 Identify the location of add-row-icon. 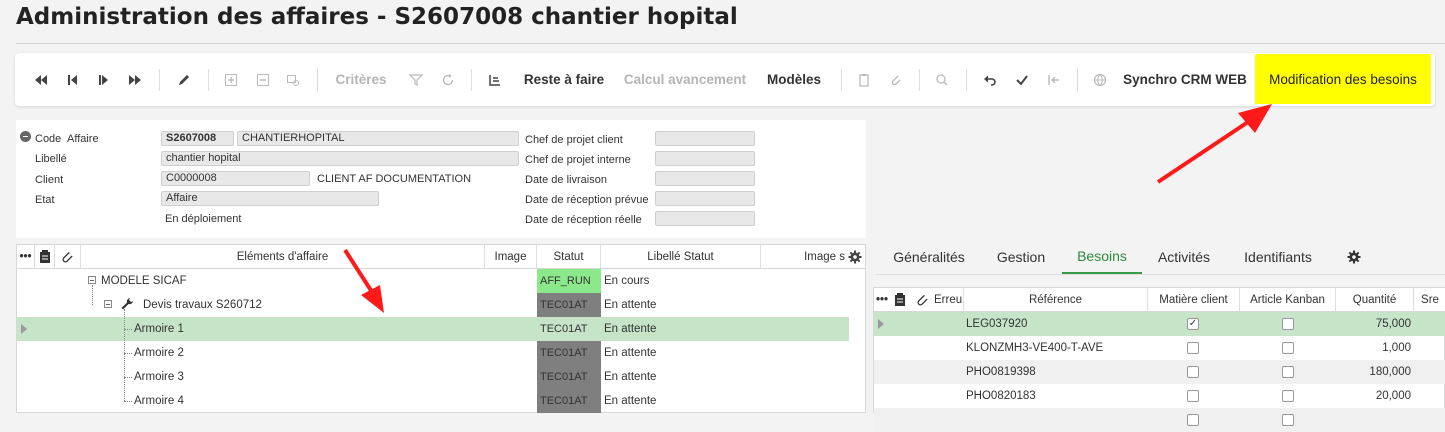
(231, 79).